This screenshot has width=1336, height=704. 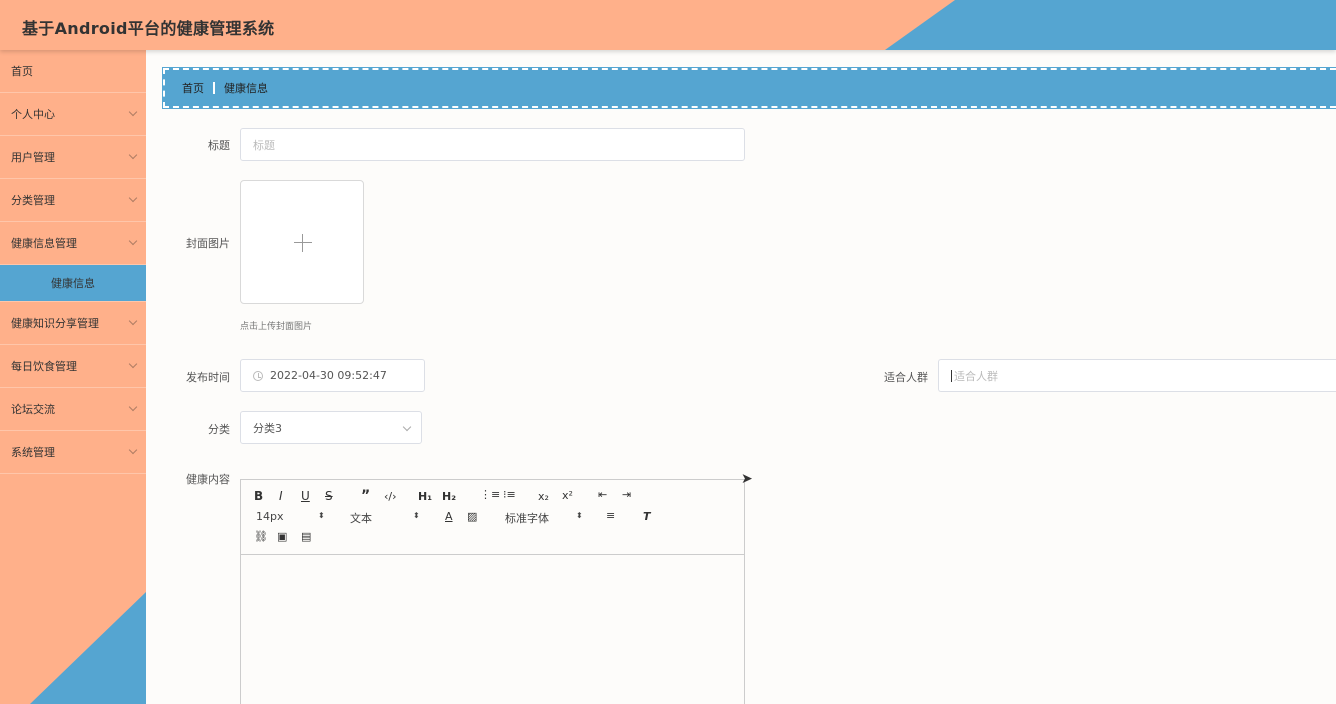 What do you see at coordinates (44, 243) in the screenshot?
I see `sidebar-item-label: 健康信息管理` at bounding box center [44, 243].